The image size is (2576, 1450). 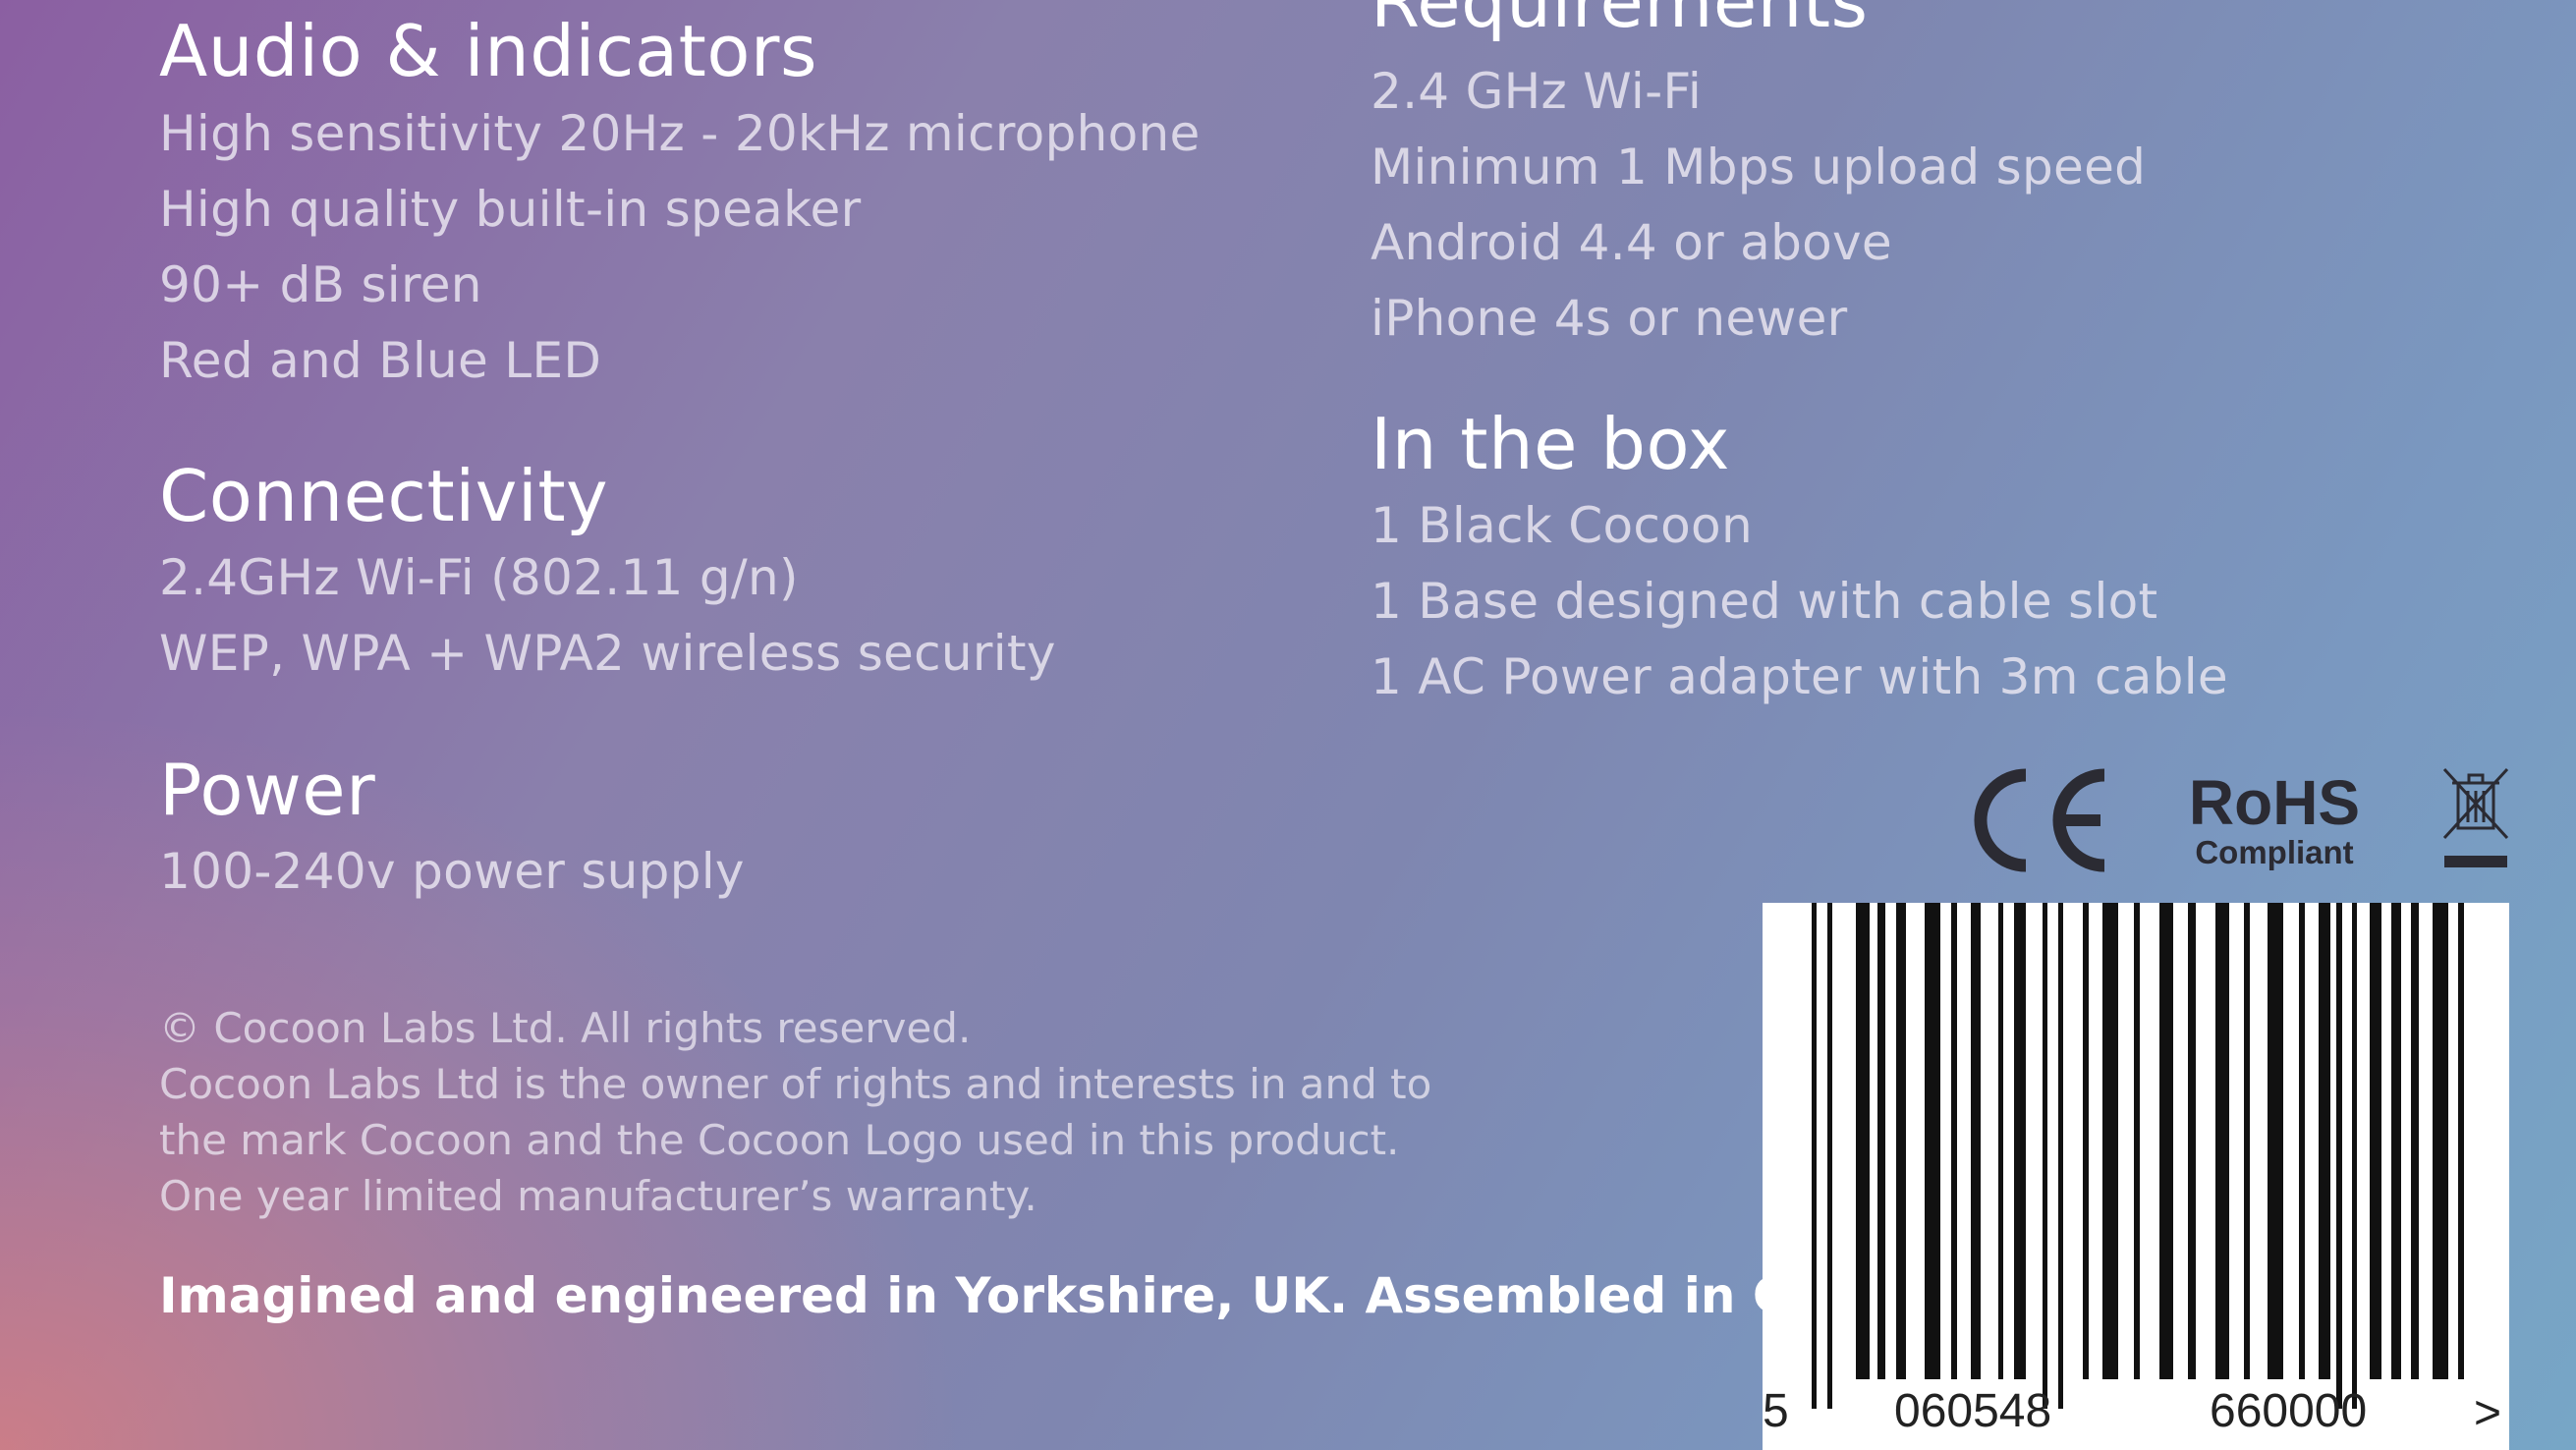 I want to click on spec-item: Android 4.4 or above, so click(x=1631, y=242).